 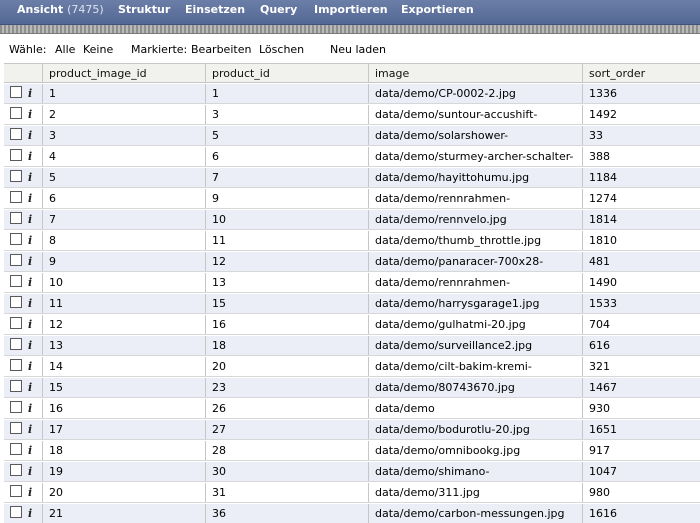 What do you see at coordinates (352, 409) in the screenshot?
I see `table-row: i 16 26 data/demo 930` at bounding box center [352, 409].